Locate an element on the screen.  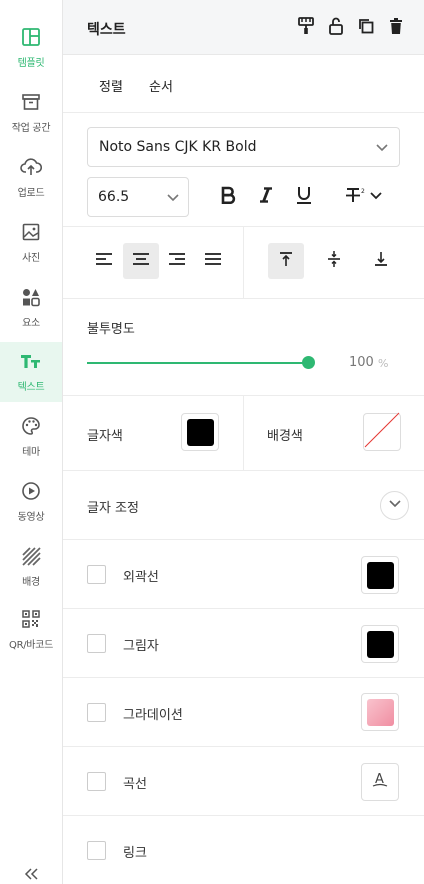
trash-icon is located at coordinates (396, 28).